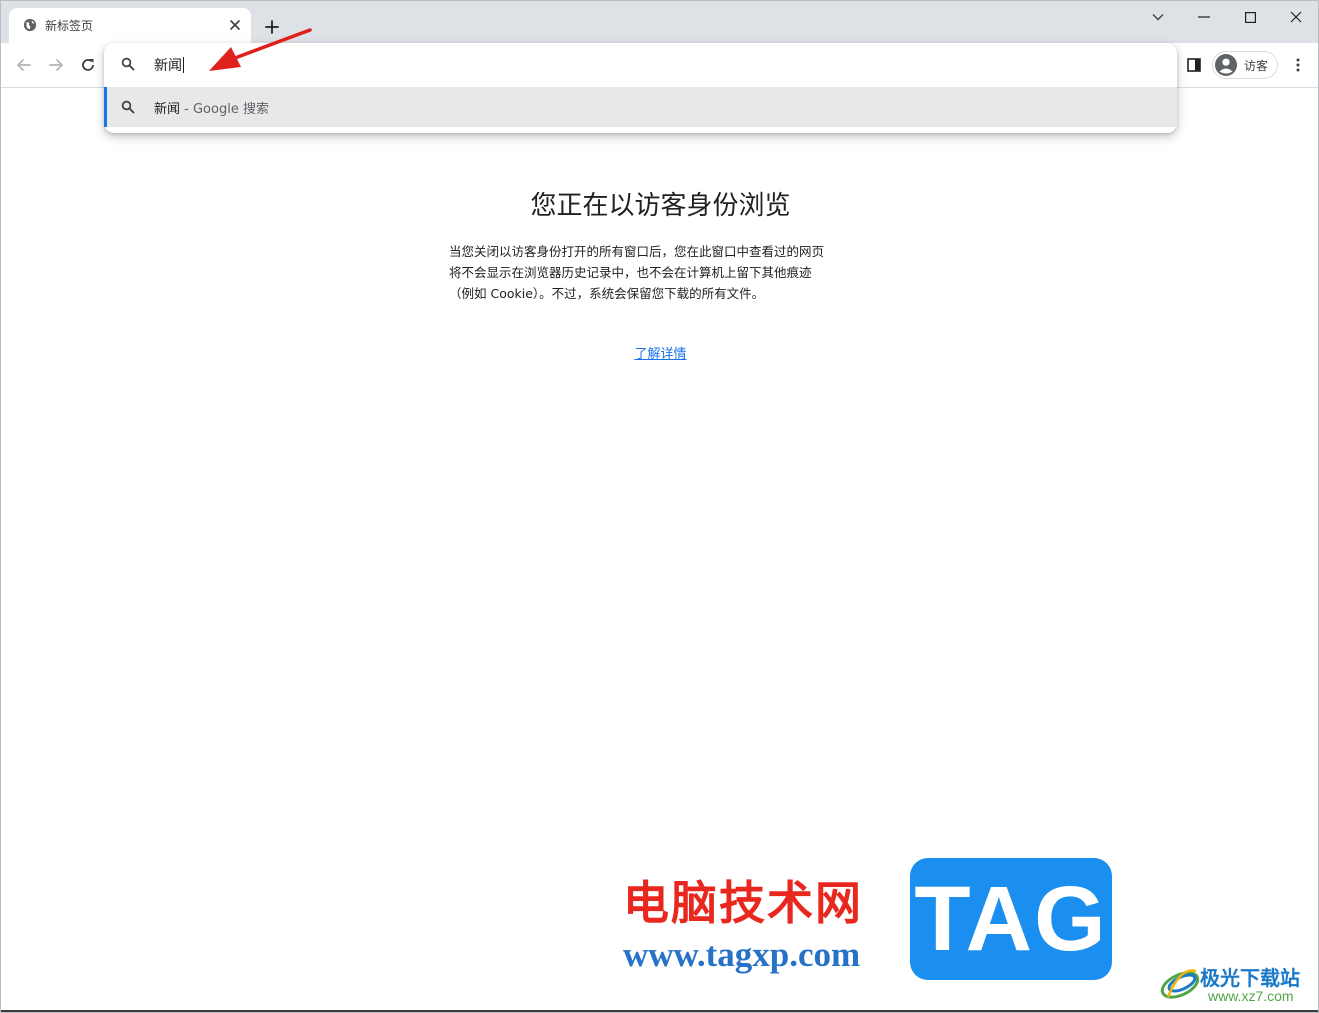 This screenshot has width=1319, height=1013. What do you see at coordinates (167, 109) in the screenshot?
I see `suggestion-query: 新闻` at bounding box center [167, 109].